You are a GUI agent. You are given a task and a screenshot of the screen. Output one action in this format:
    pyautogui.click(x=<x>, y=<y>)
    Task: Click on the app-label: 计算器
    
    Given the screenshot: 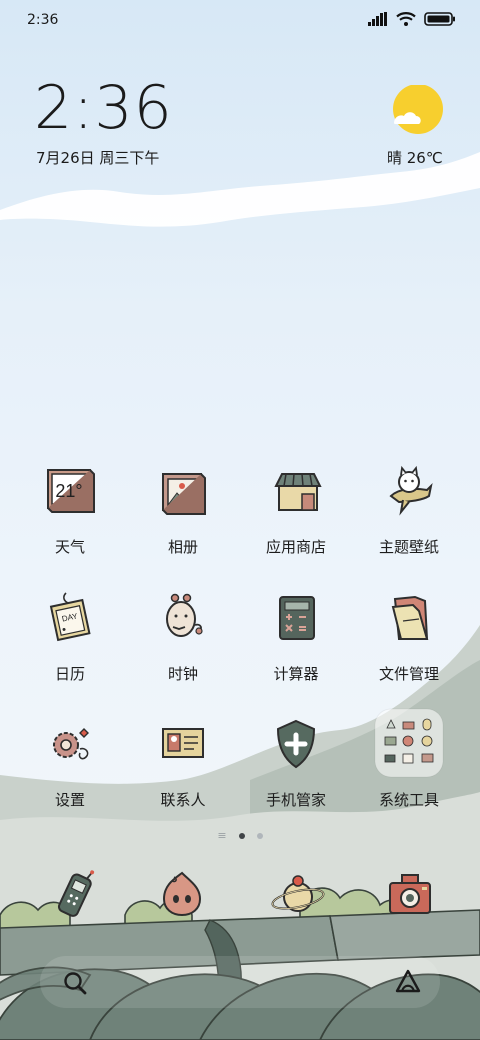 What is the action you would take?
    pyautogui.click(x=296, y=674)
    